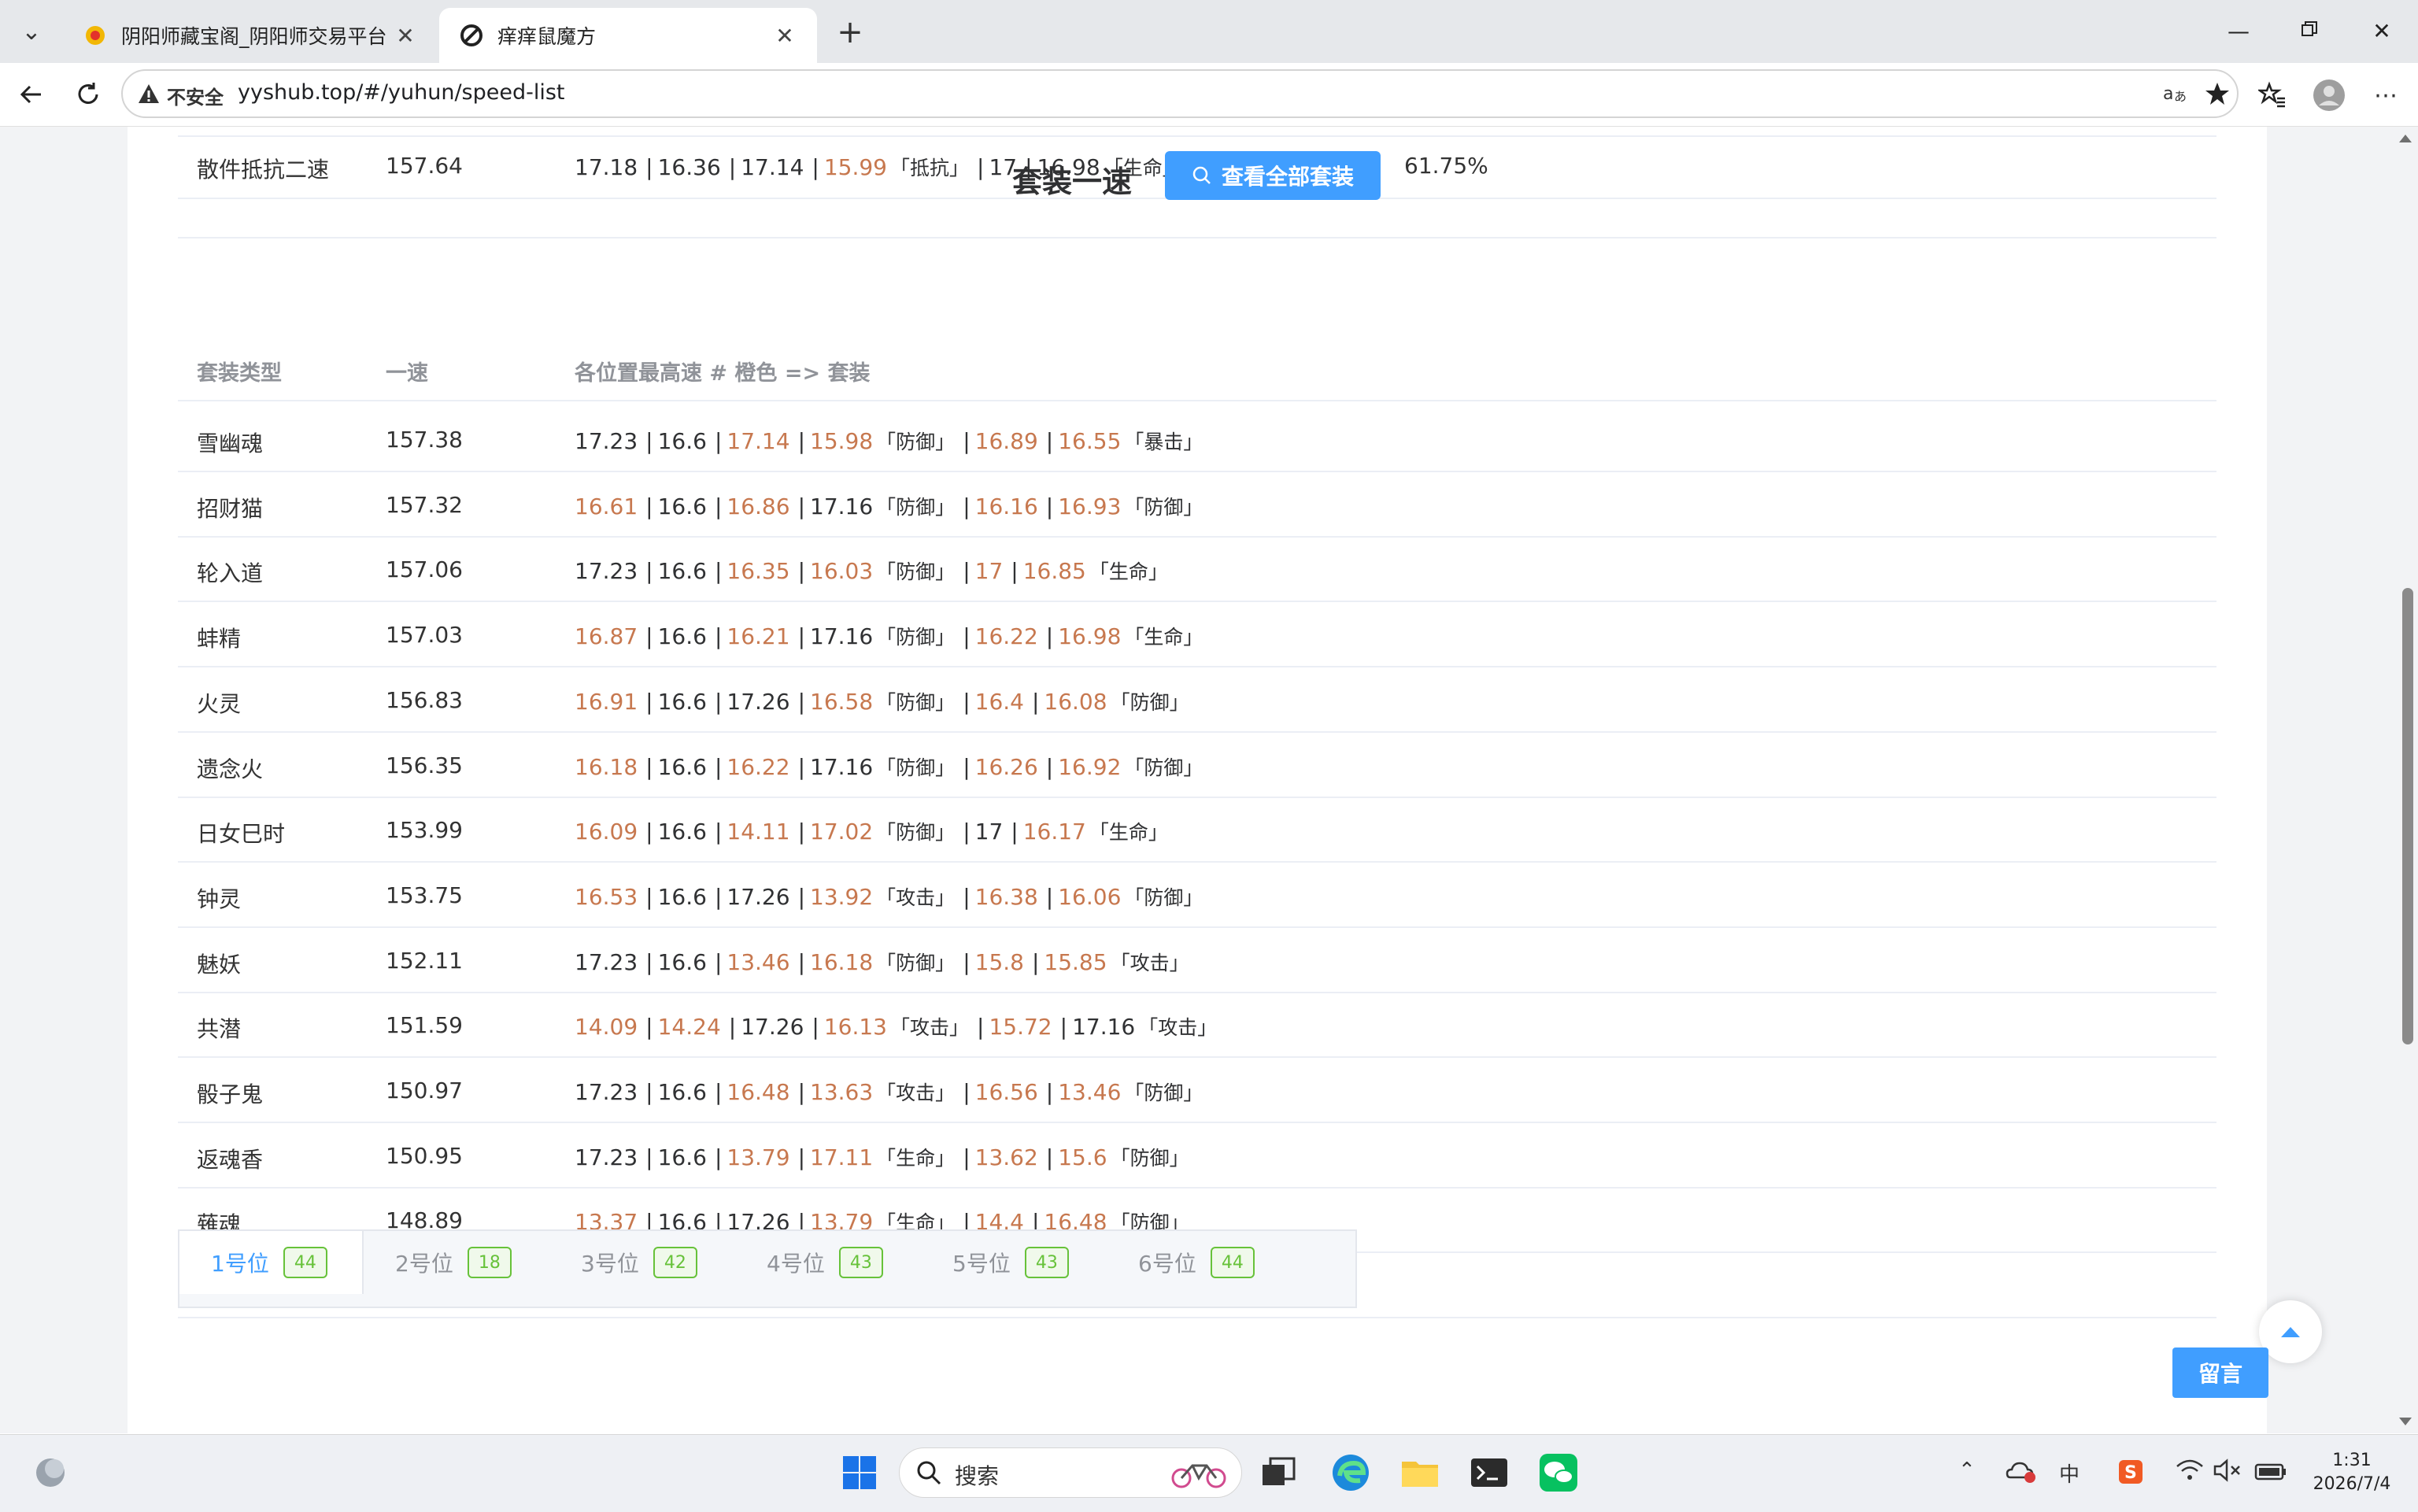  Describe the element at coordinates (2405, 138) in the screenshot. I see `scroll-up-arrow-icon` at that location.